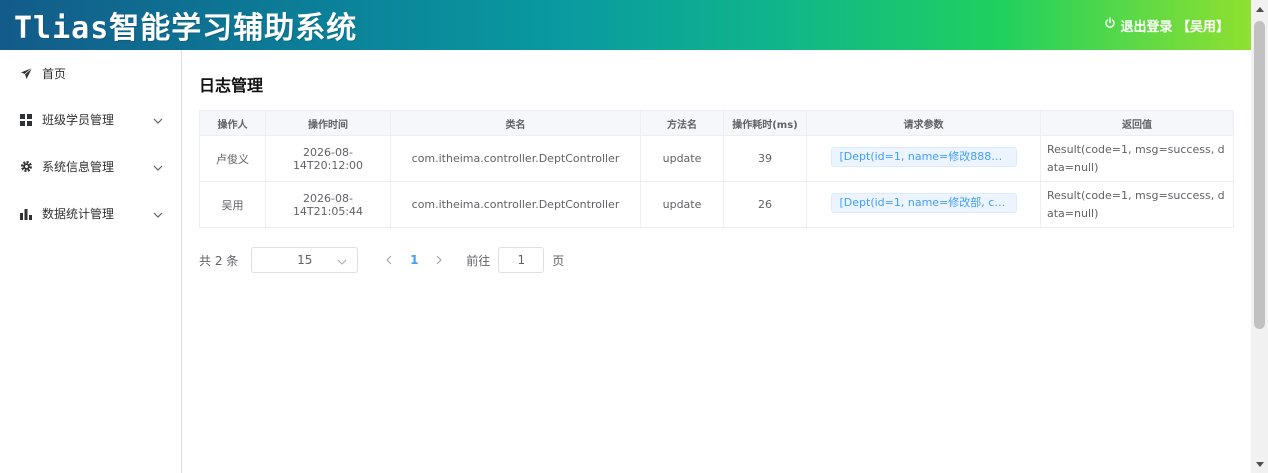 Image resolution: width=1268 pixels, height=473 pixels. I want to click on sidebar-item-label: 系统信息管理, so click(78, 167).